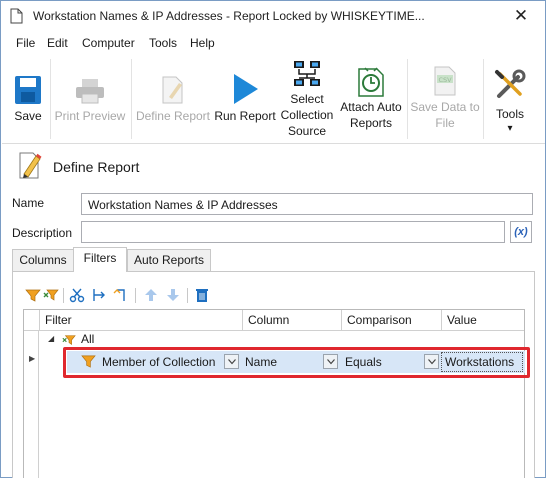 The height and width of the screenshot is (478, 546). What do you see at coordinates (202, 43) in the screenshot?
I see `menu-help: Help` at bounding box center [202, 43].